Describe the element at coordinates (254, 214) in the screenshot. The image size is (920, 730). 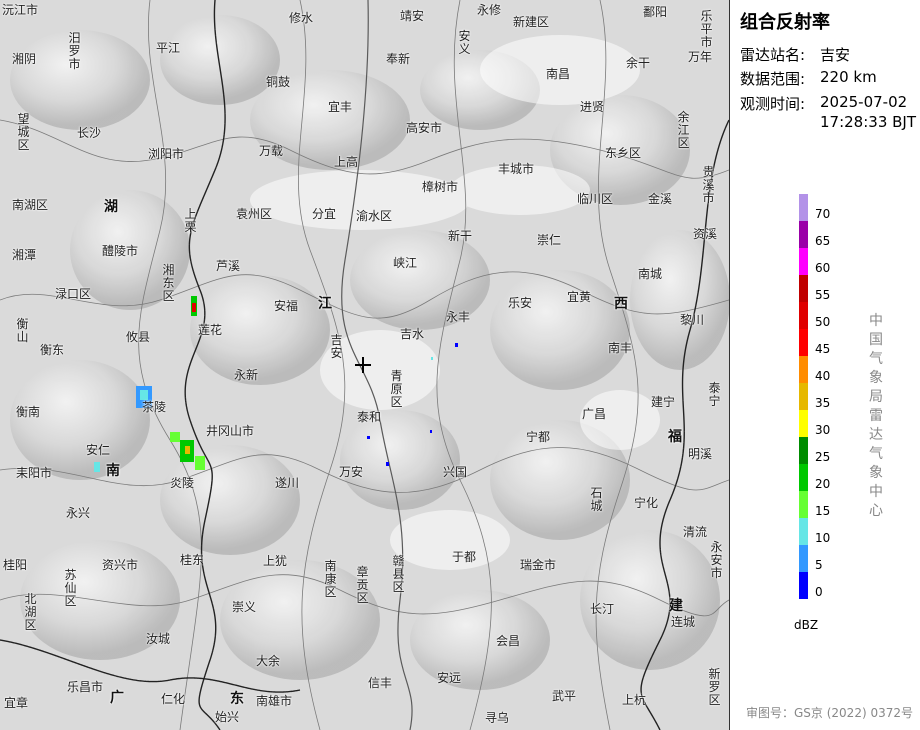
I see `place-label: 袁州区` at that location.